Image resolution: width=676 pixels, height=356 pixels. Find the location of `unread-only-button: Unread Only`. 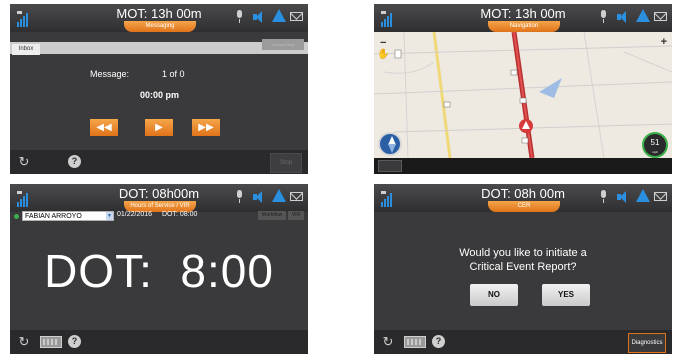

unread-only-button: Unread Only is located at coordinates (283, 44).